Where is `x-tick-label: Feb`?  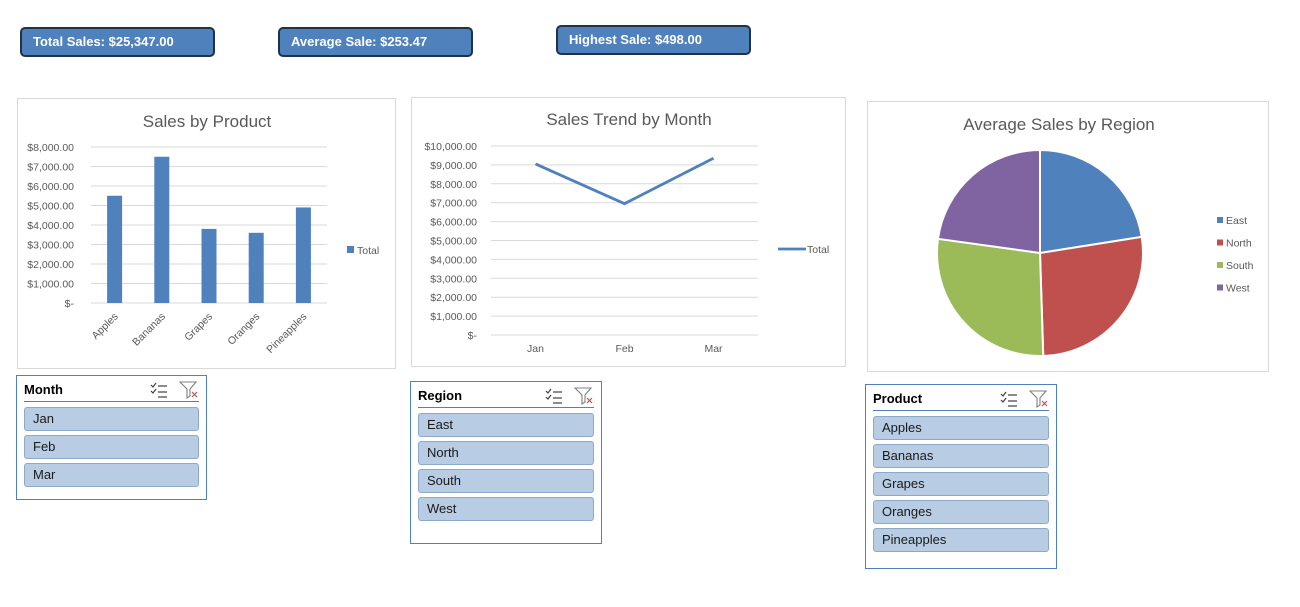 x-tick-label: Feb is located at coordinates (624, 349).